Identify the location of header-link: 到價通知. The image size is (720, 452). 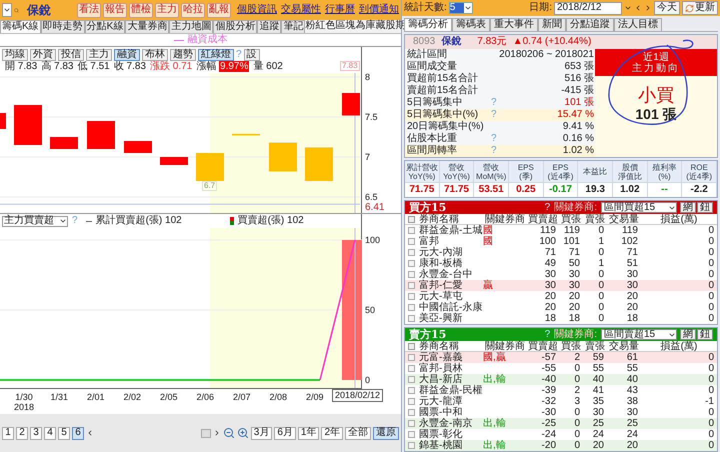
(379, 10).